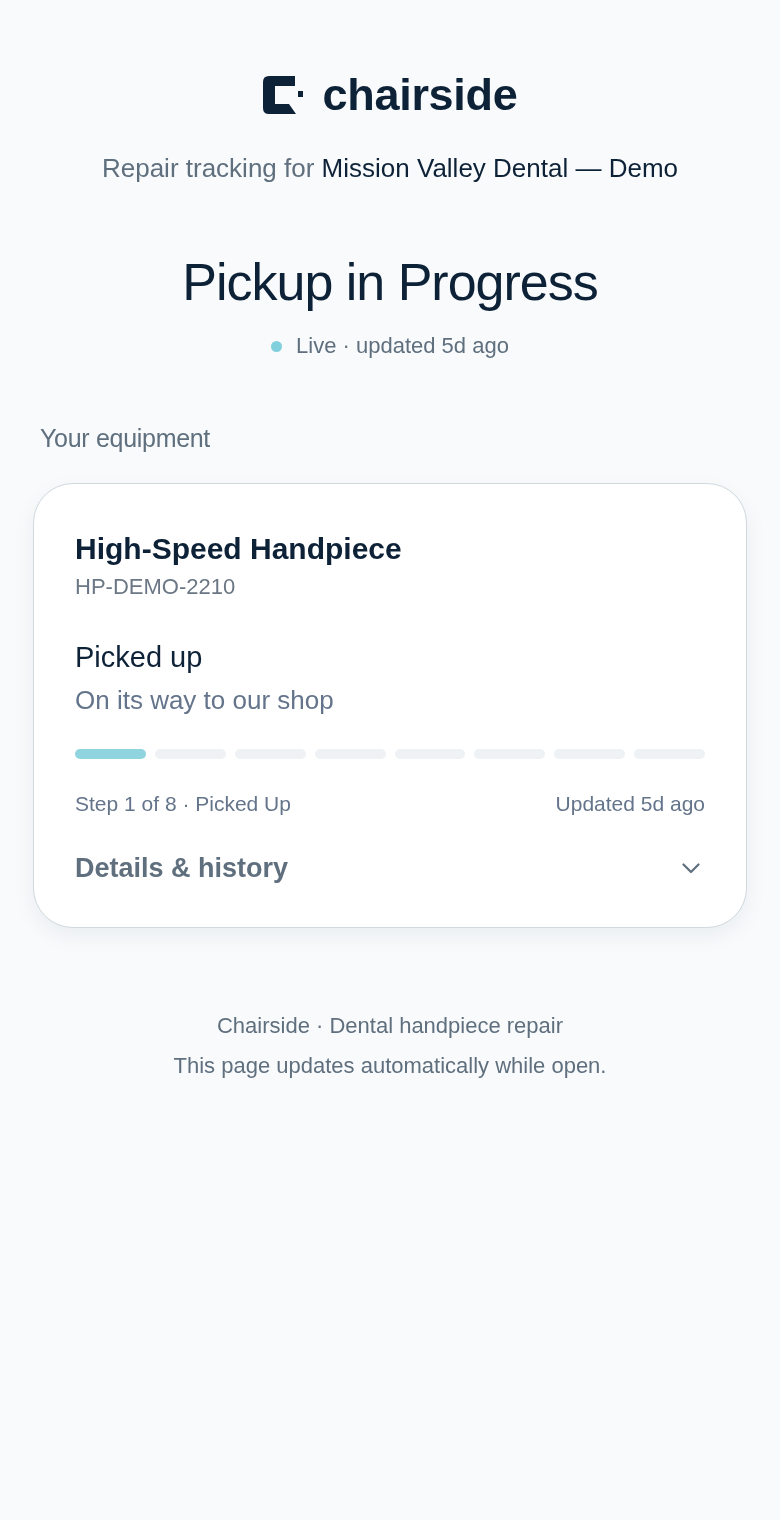 The height and width of the screenshot is (1520, 780). I want to click on live-status-dot-icon, so click(277, 346).